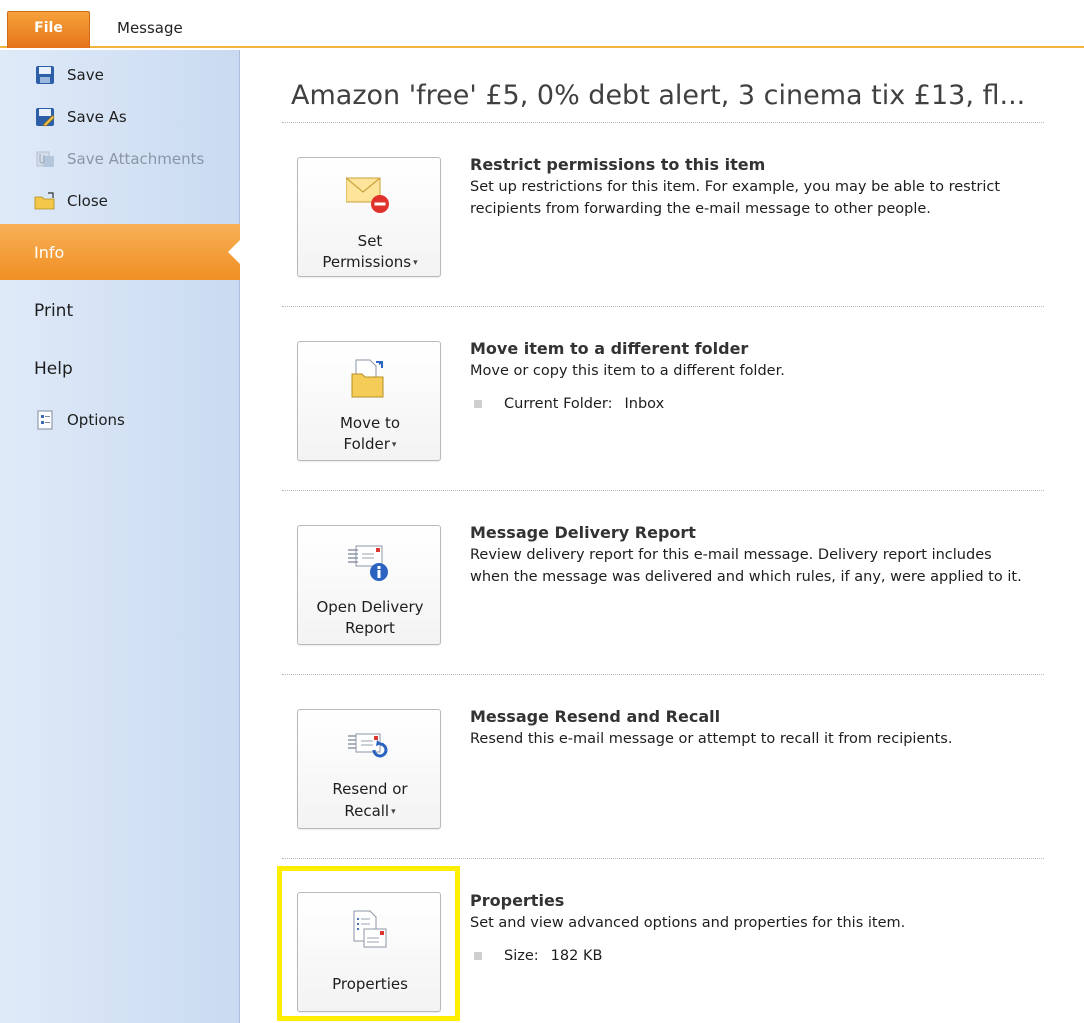 Image resolution: width=1084 pixels, height=1023 pixels. Describe the element at coordinates (48, 29) in the screenshot. I see `tab-file: File` at that location.